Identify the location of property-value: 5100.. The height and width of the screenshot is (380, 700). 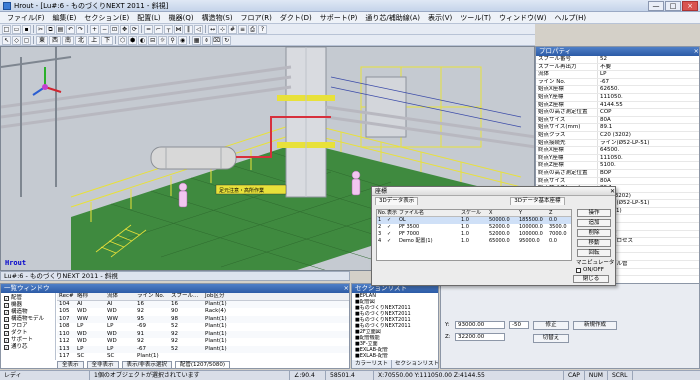
(648, 165).